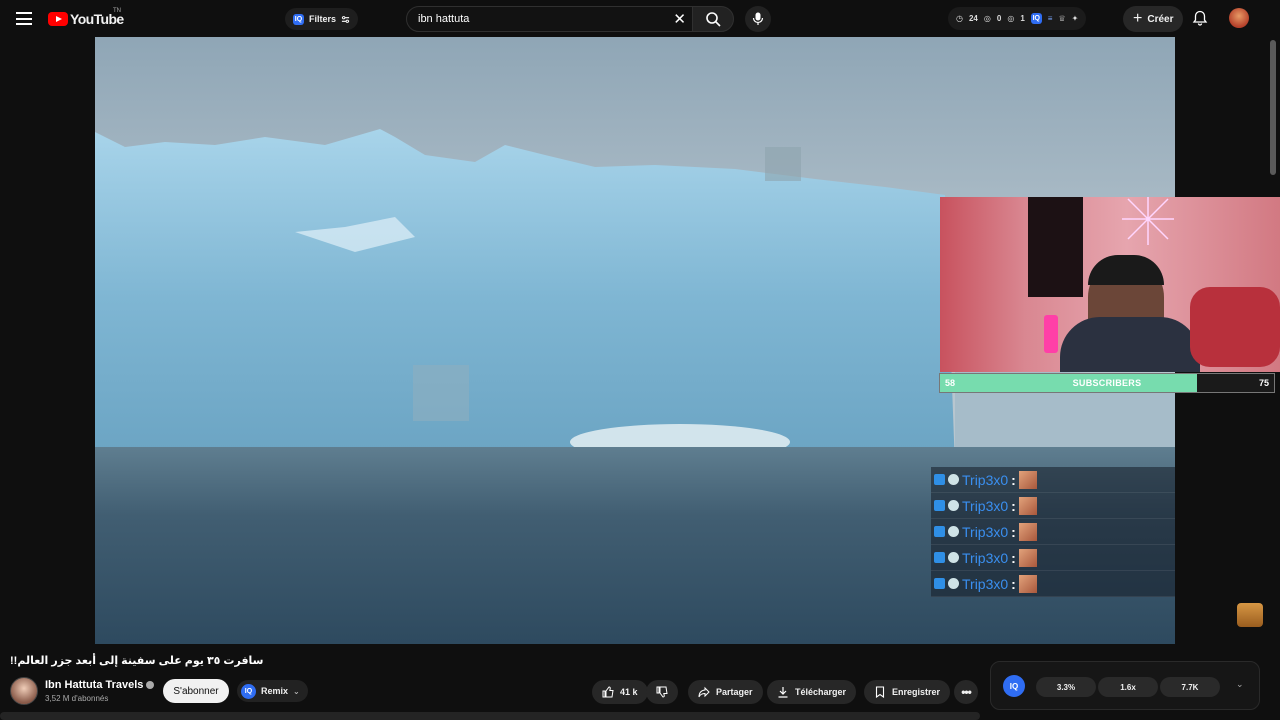 The height and width of the screenshot is (720, 1280). What do you see at coordinates (1250, 615) in the screenshot?
I see `gift-icon` at bounding box center [1250, 615].